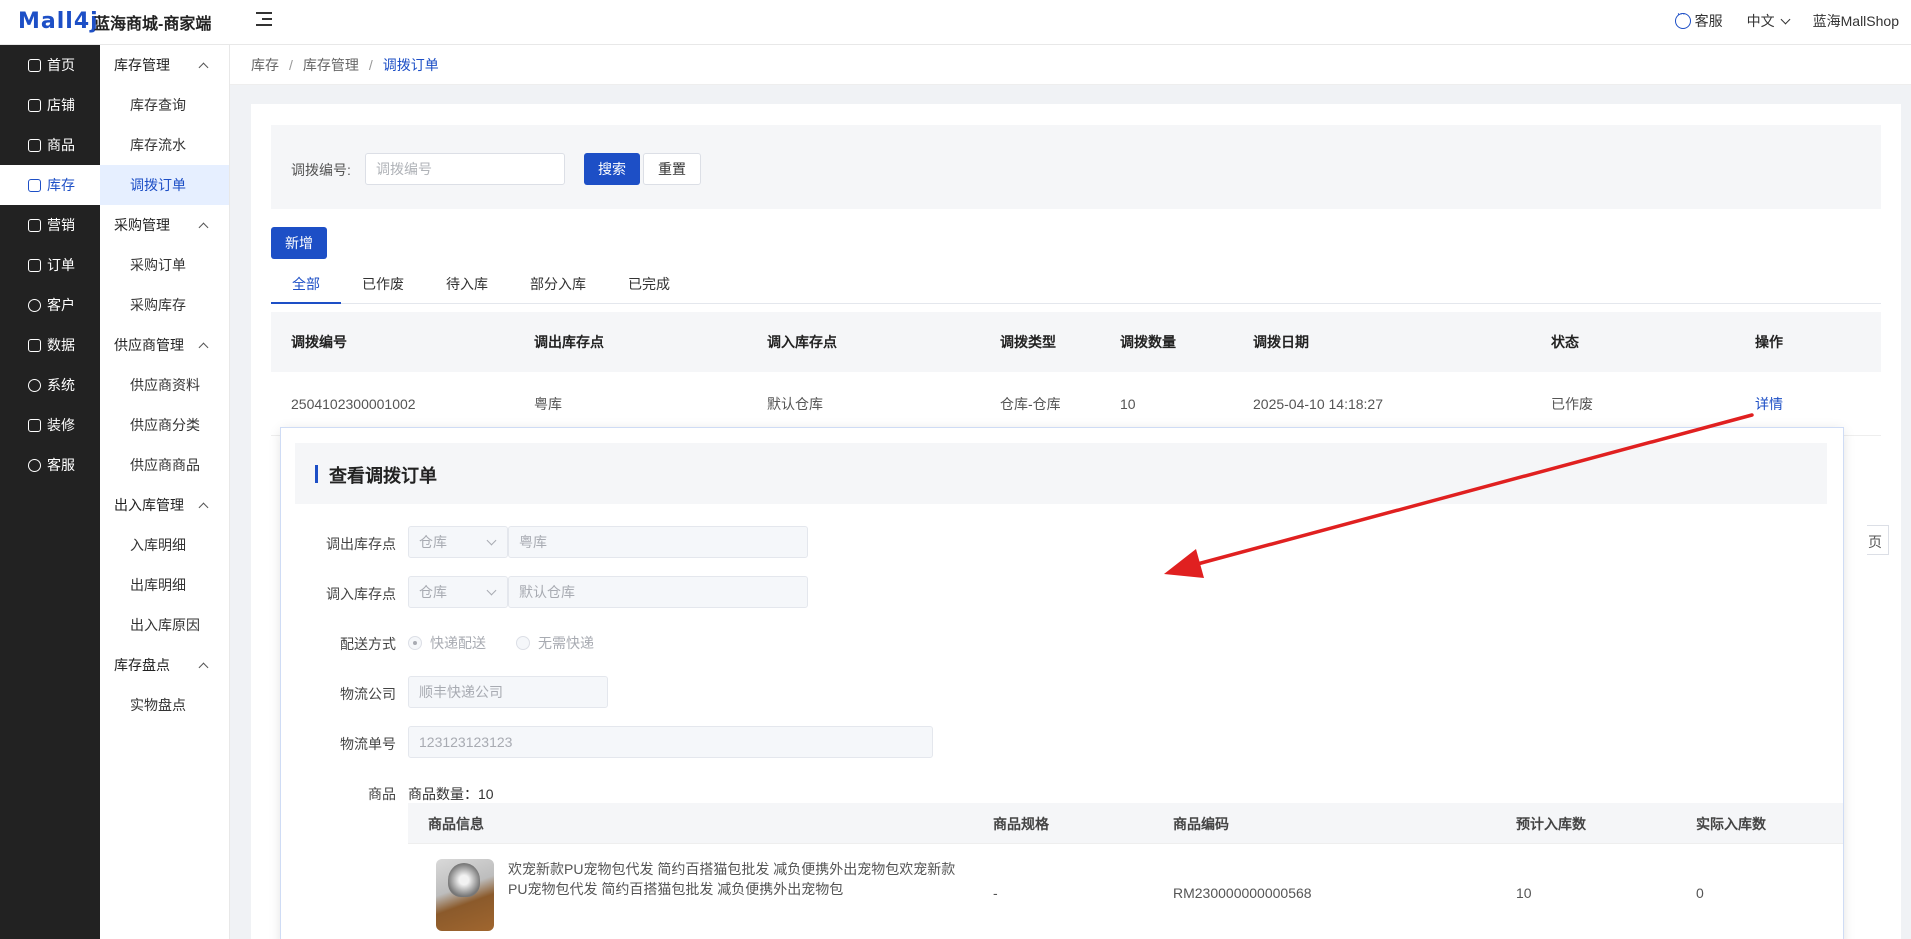 The width and height of the screenshot is (1911, 939). Describe the element at coordinates (58, 21) in the screenshot. I see `logo: Mall4j` at that location.